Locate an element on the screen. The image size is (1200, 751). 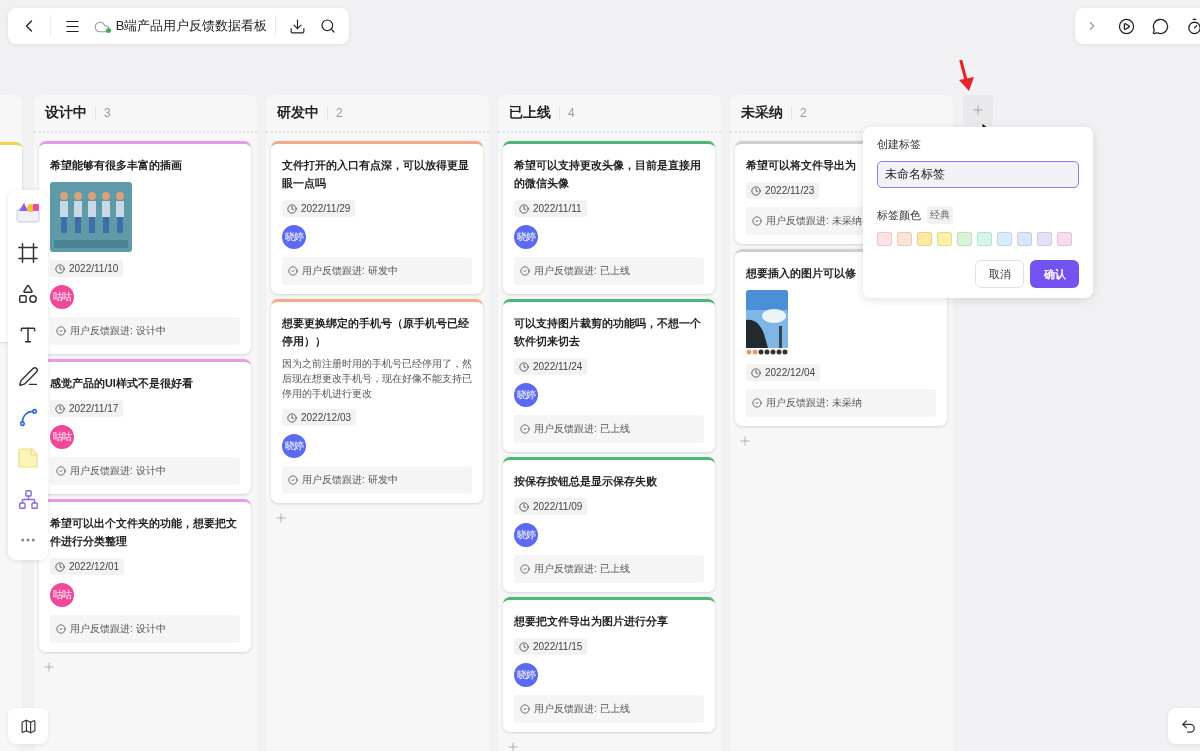
feedback-card: 可以支持图片裁剪的功能吗，不想一个软件切来切去 2022/11/24 晓婷 用户反馈跟进: 已上线 is located at coordinates (609, 375).